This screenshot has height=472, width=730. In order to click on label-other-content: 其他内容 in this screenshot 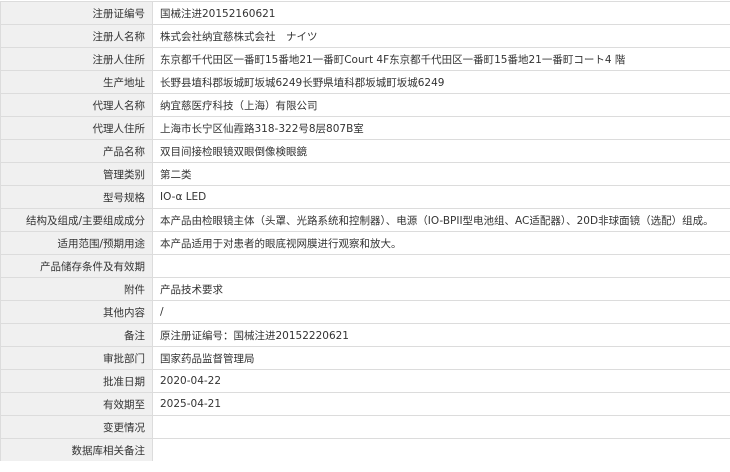, I will do `click(77, 312)`.